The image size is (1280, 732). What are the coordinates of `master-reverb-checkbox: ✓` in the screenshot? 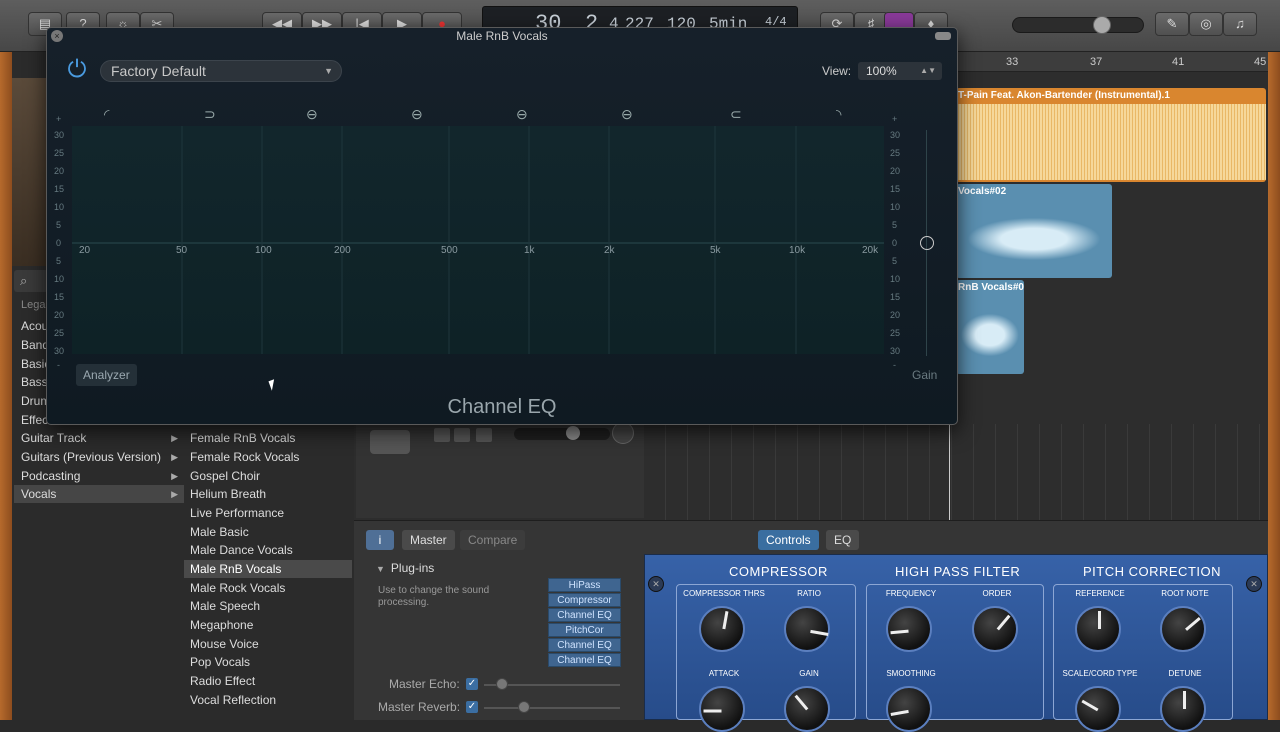 It's located at (472, 707).